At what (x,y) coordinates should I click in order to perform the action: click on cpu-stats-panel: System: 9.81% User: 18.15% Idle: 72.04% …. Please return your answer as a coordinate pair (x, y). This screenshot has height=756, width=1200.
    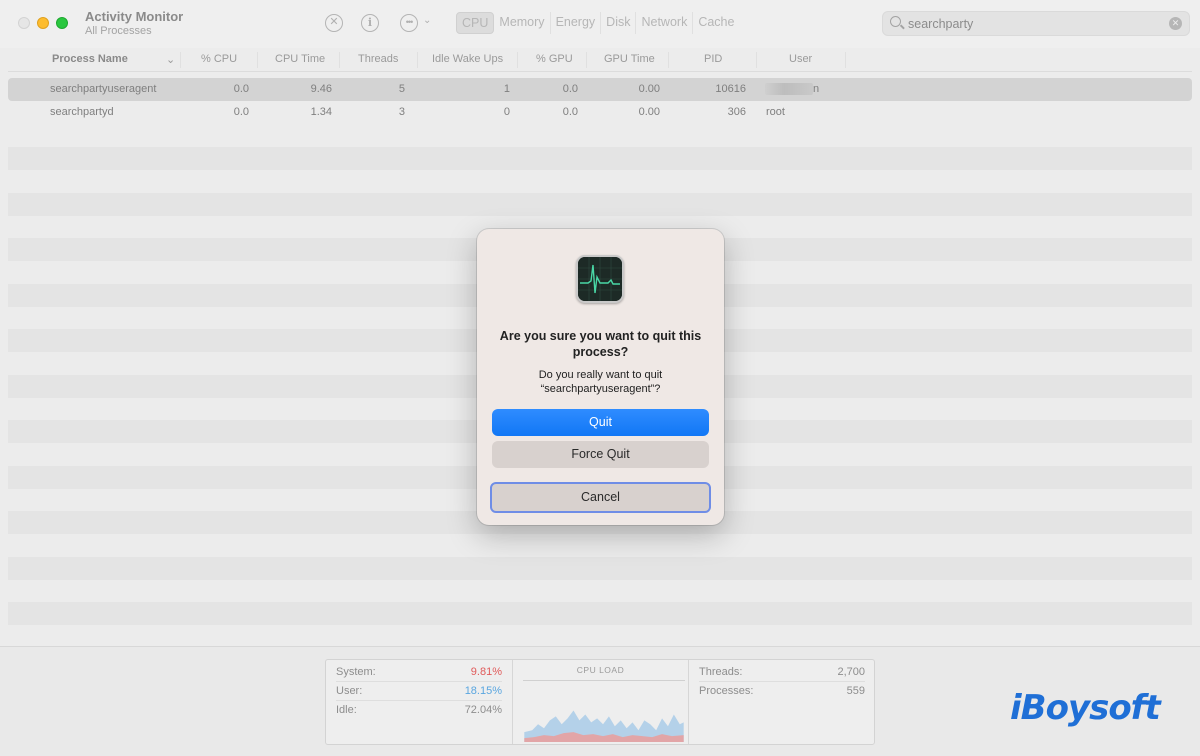
    Looking at the image, I should click on (600, 702).